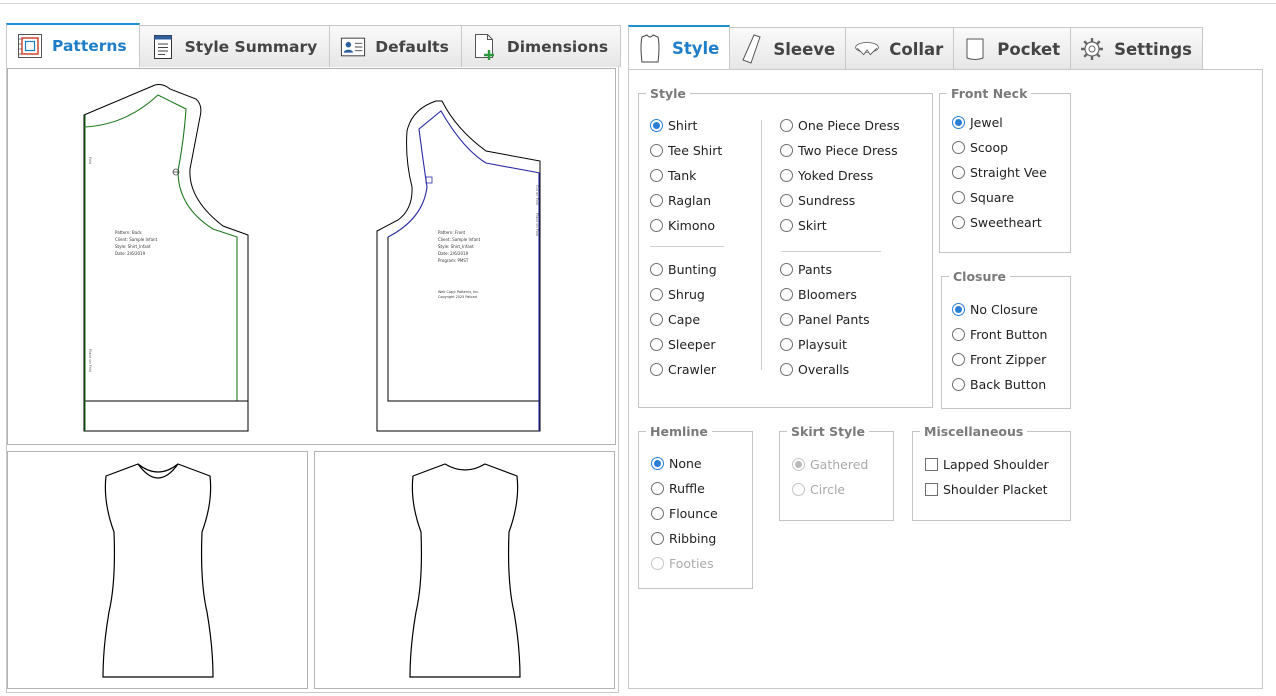 The height and width of the screenshot is (696, 1276). I want to click on option-label: Shrug, so click(686, 294).